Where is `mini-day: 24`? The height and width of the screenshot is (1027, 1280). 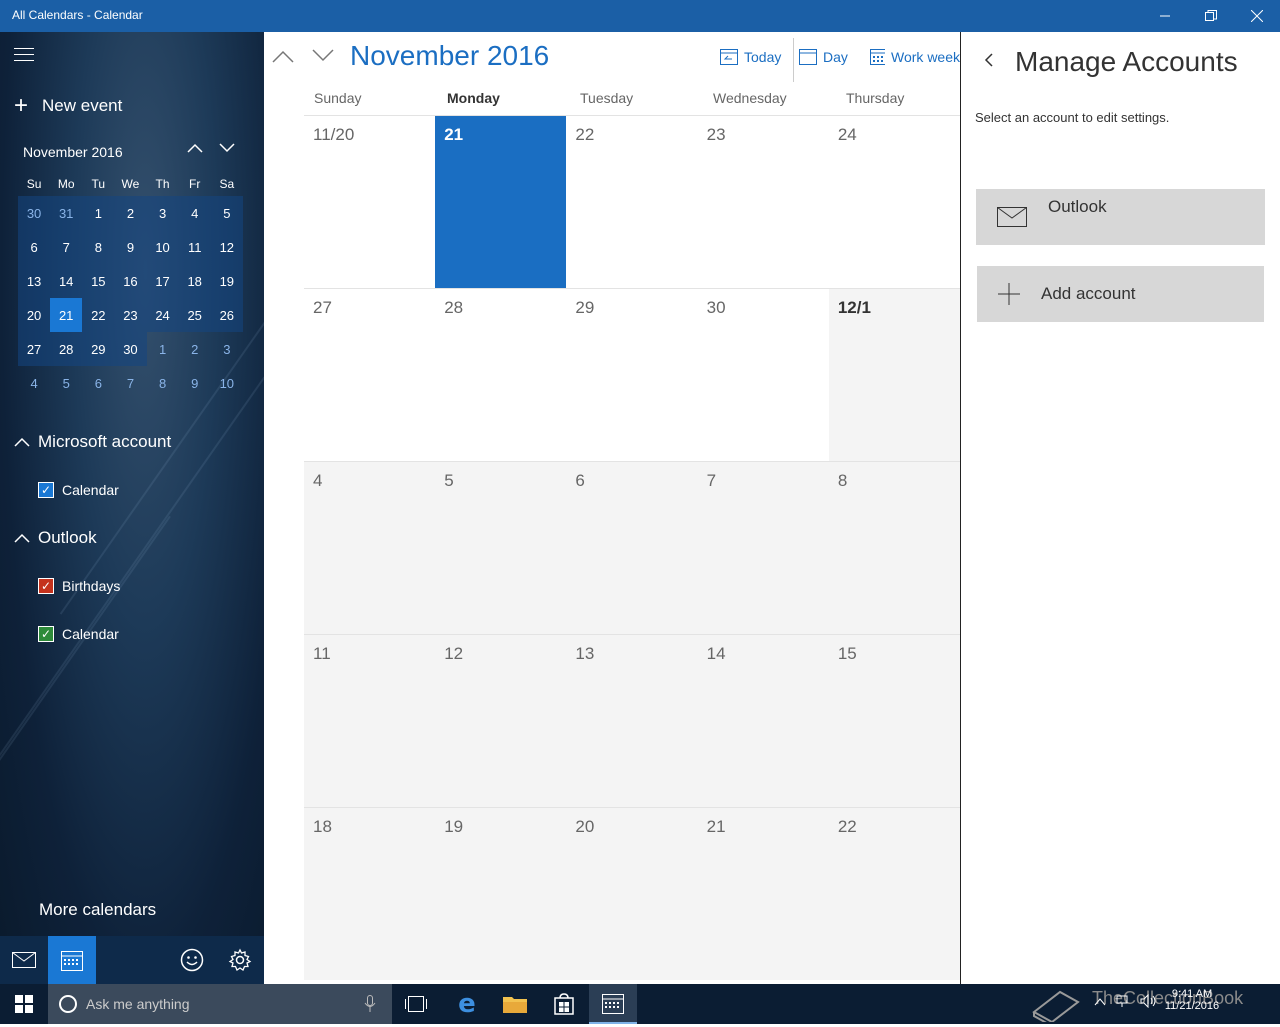
mini-day: 24 is located at coordinates (162, 315).